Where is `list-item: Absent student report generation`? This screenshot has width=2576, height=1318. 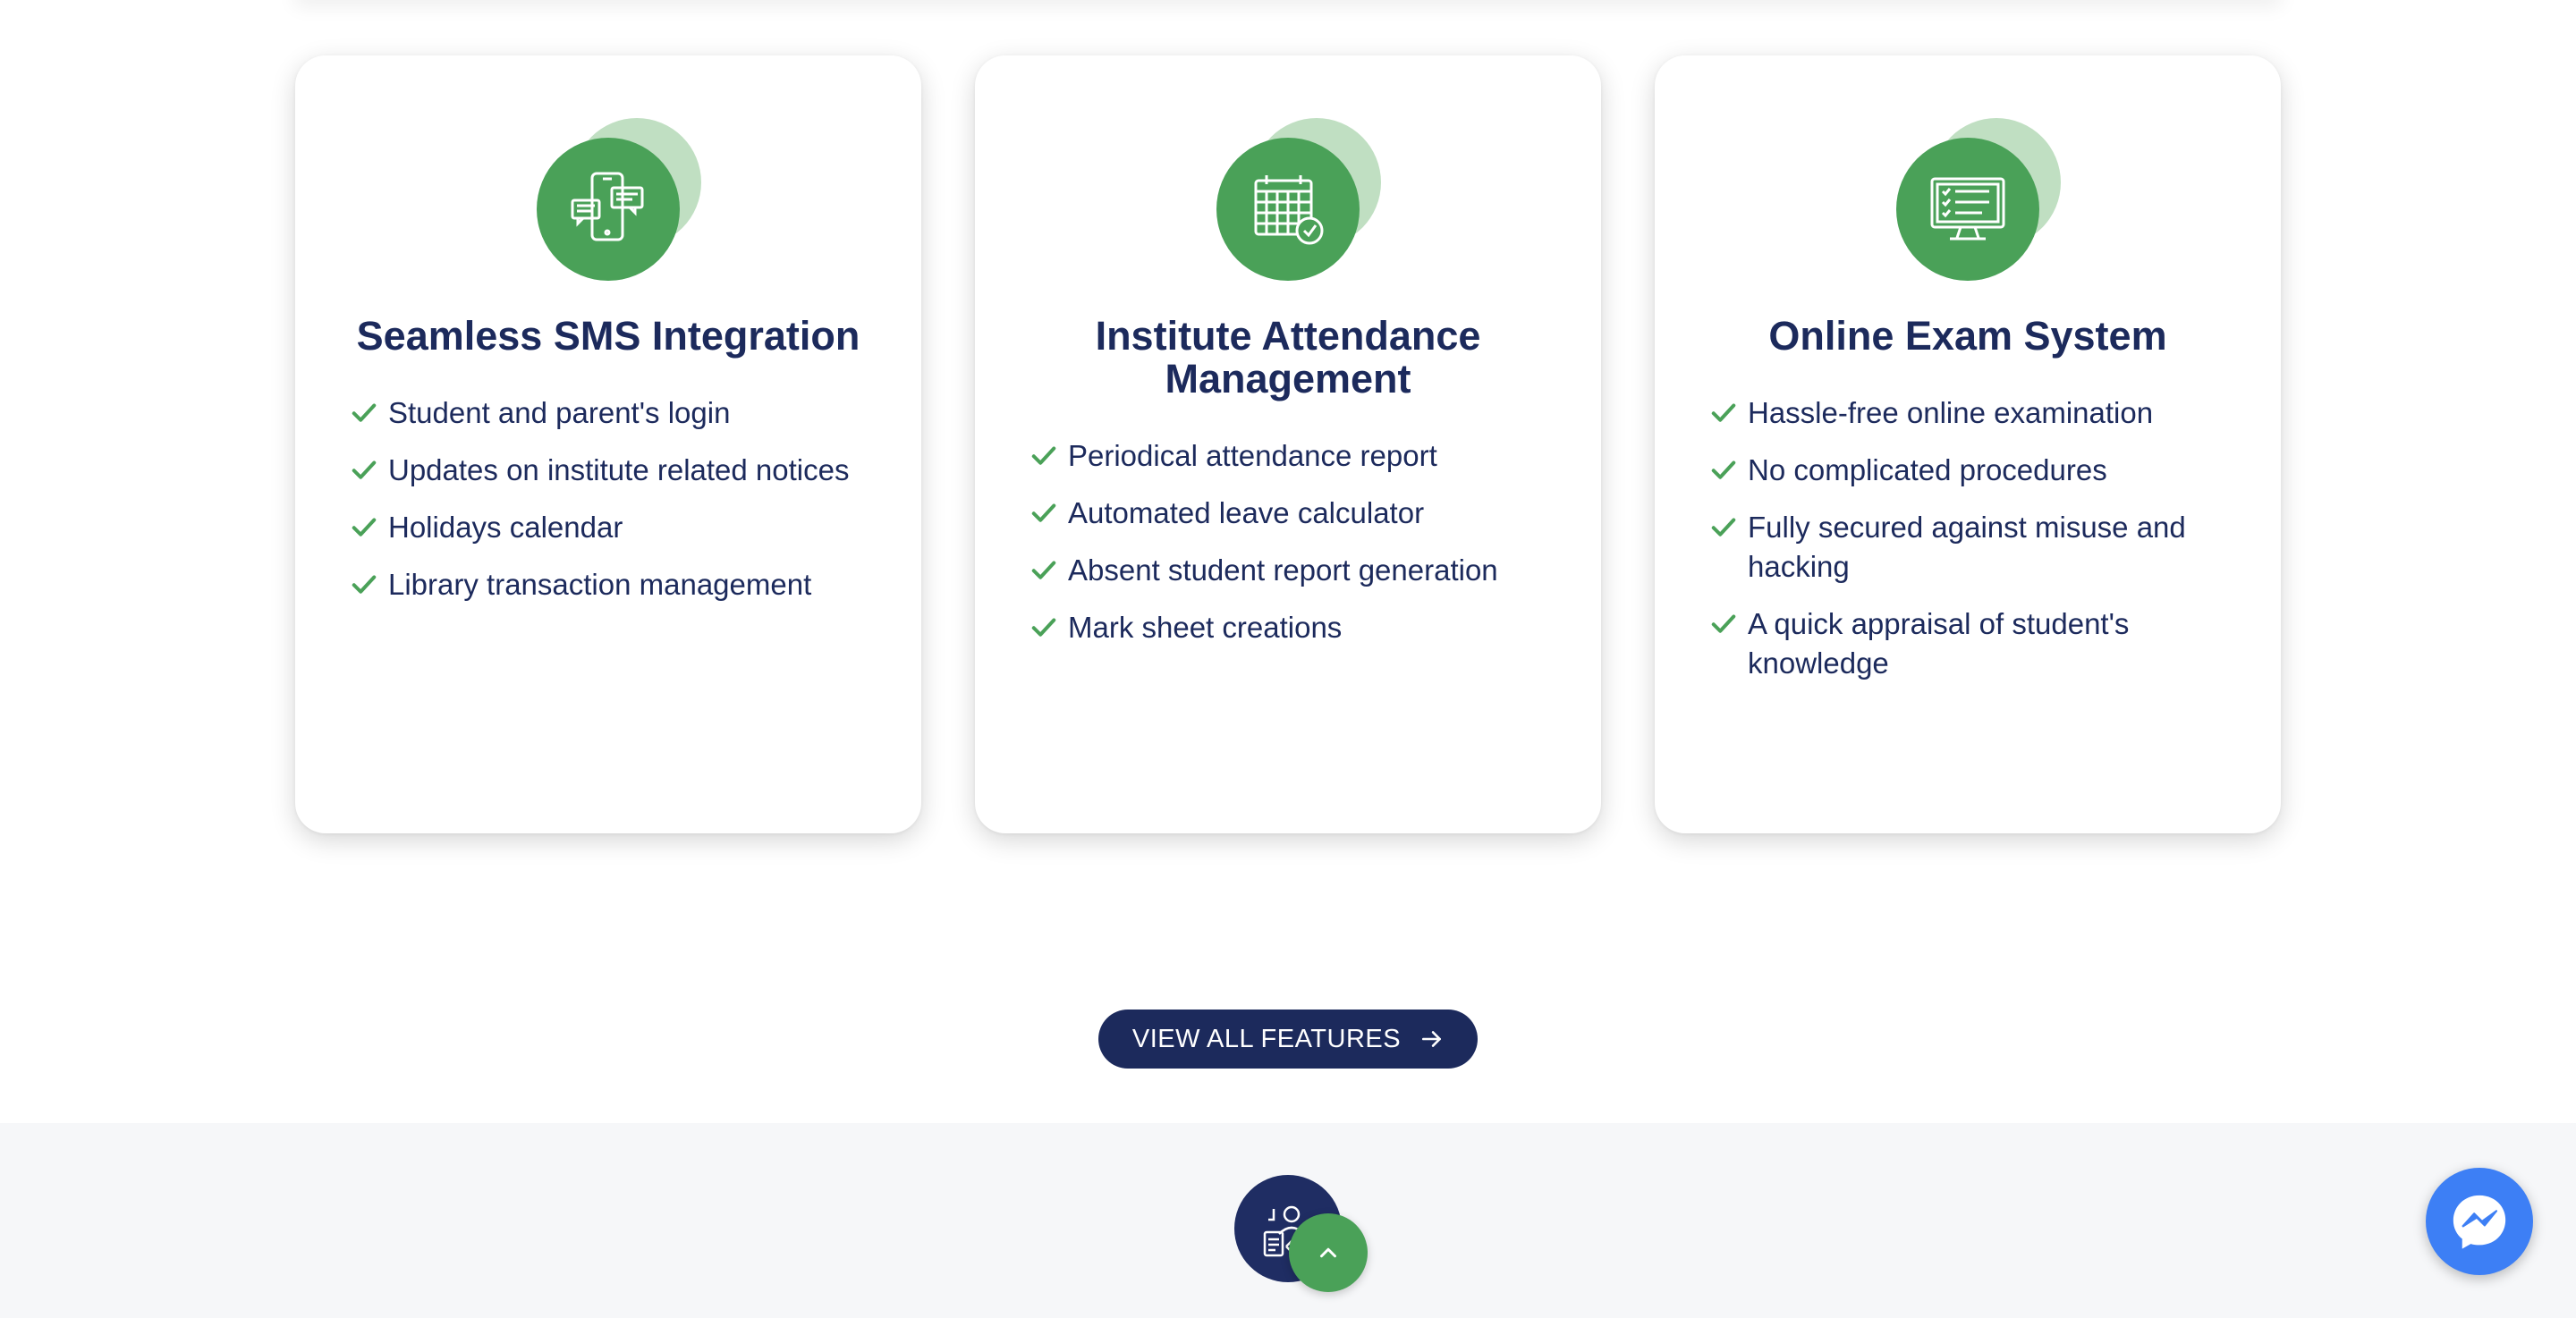
list-item: Absent student report generation is located at coordinates (1297, 571).